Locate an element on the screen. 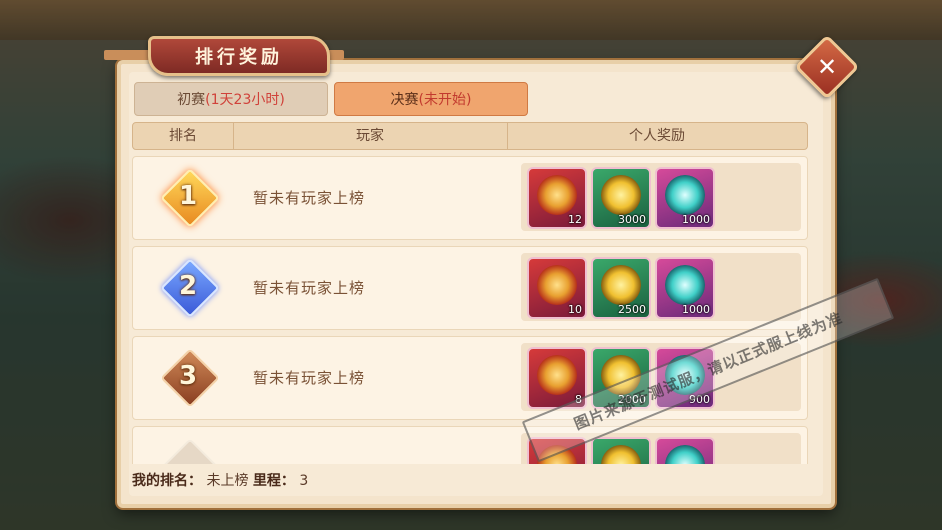  rank-number is located at coordinates (188, 452).